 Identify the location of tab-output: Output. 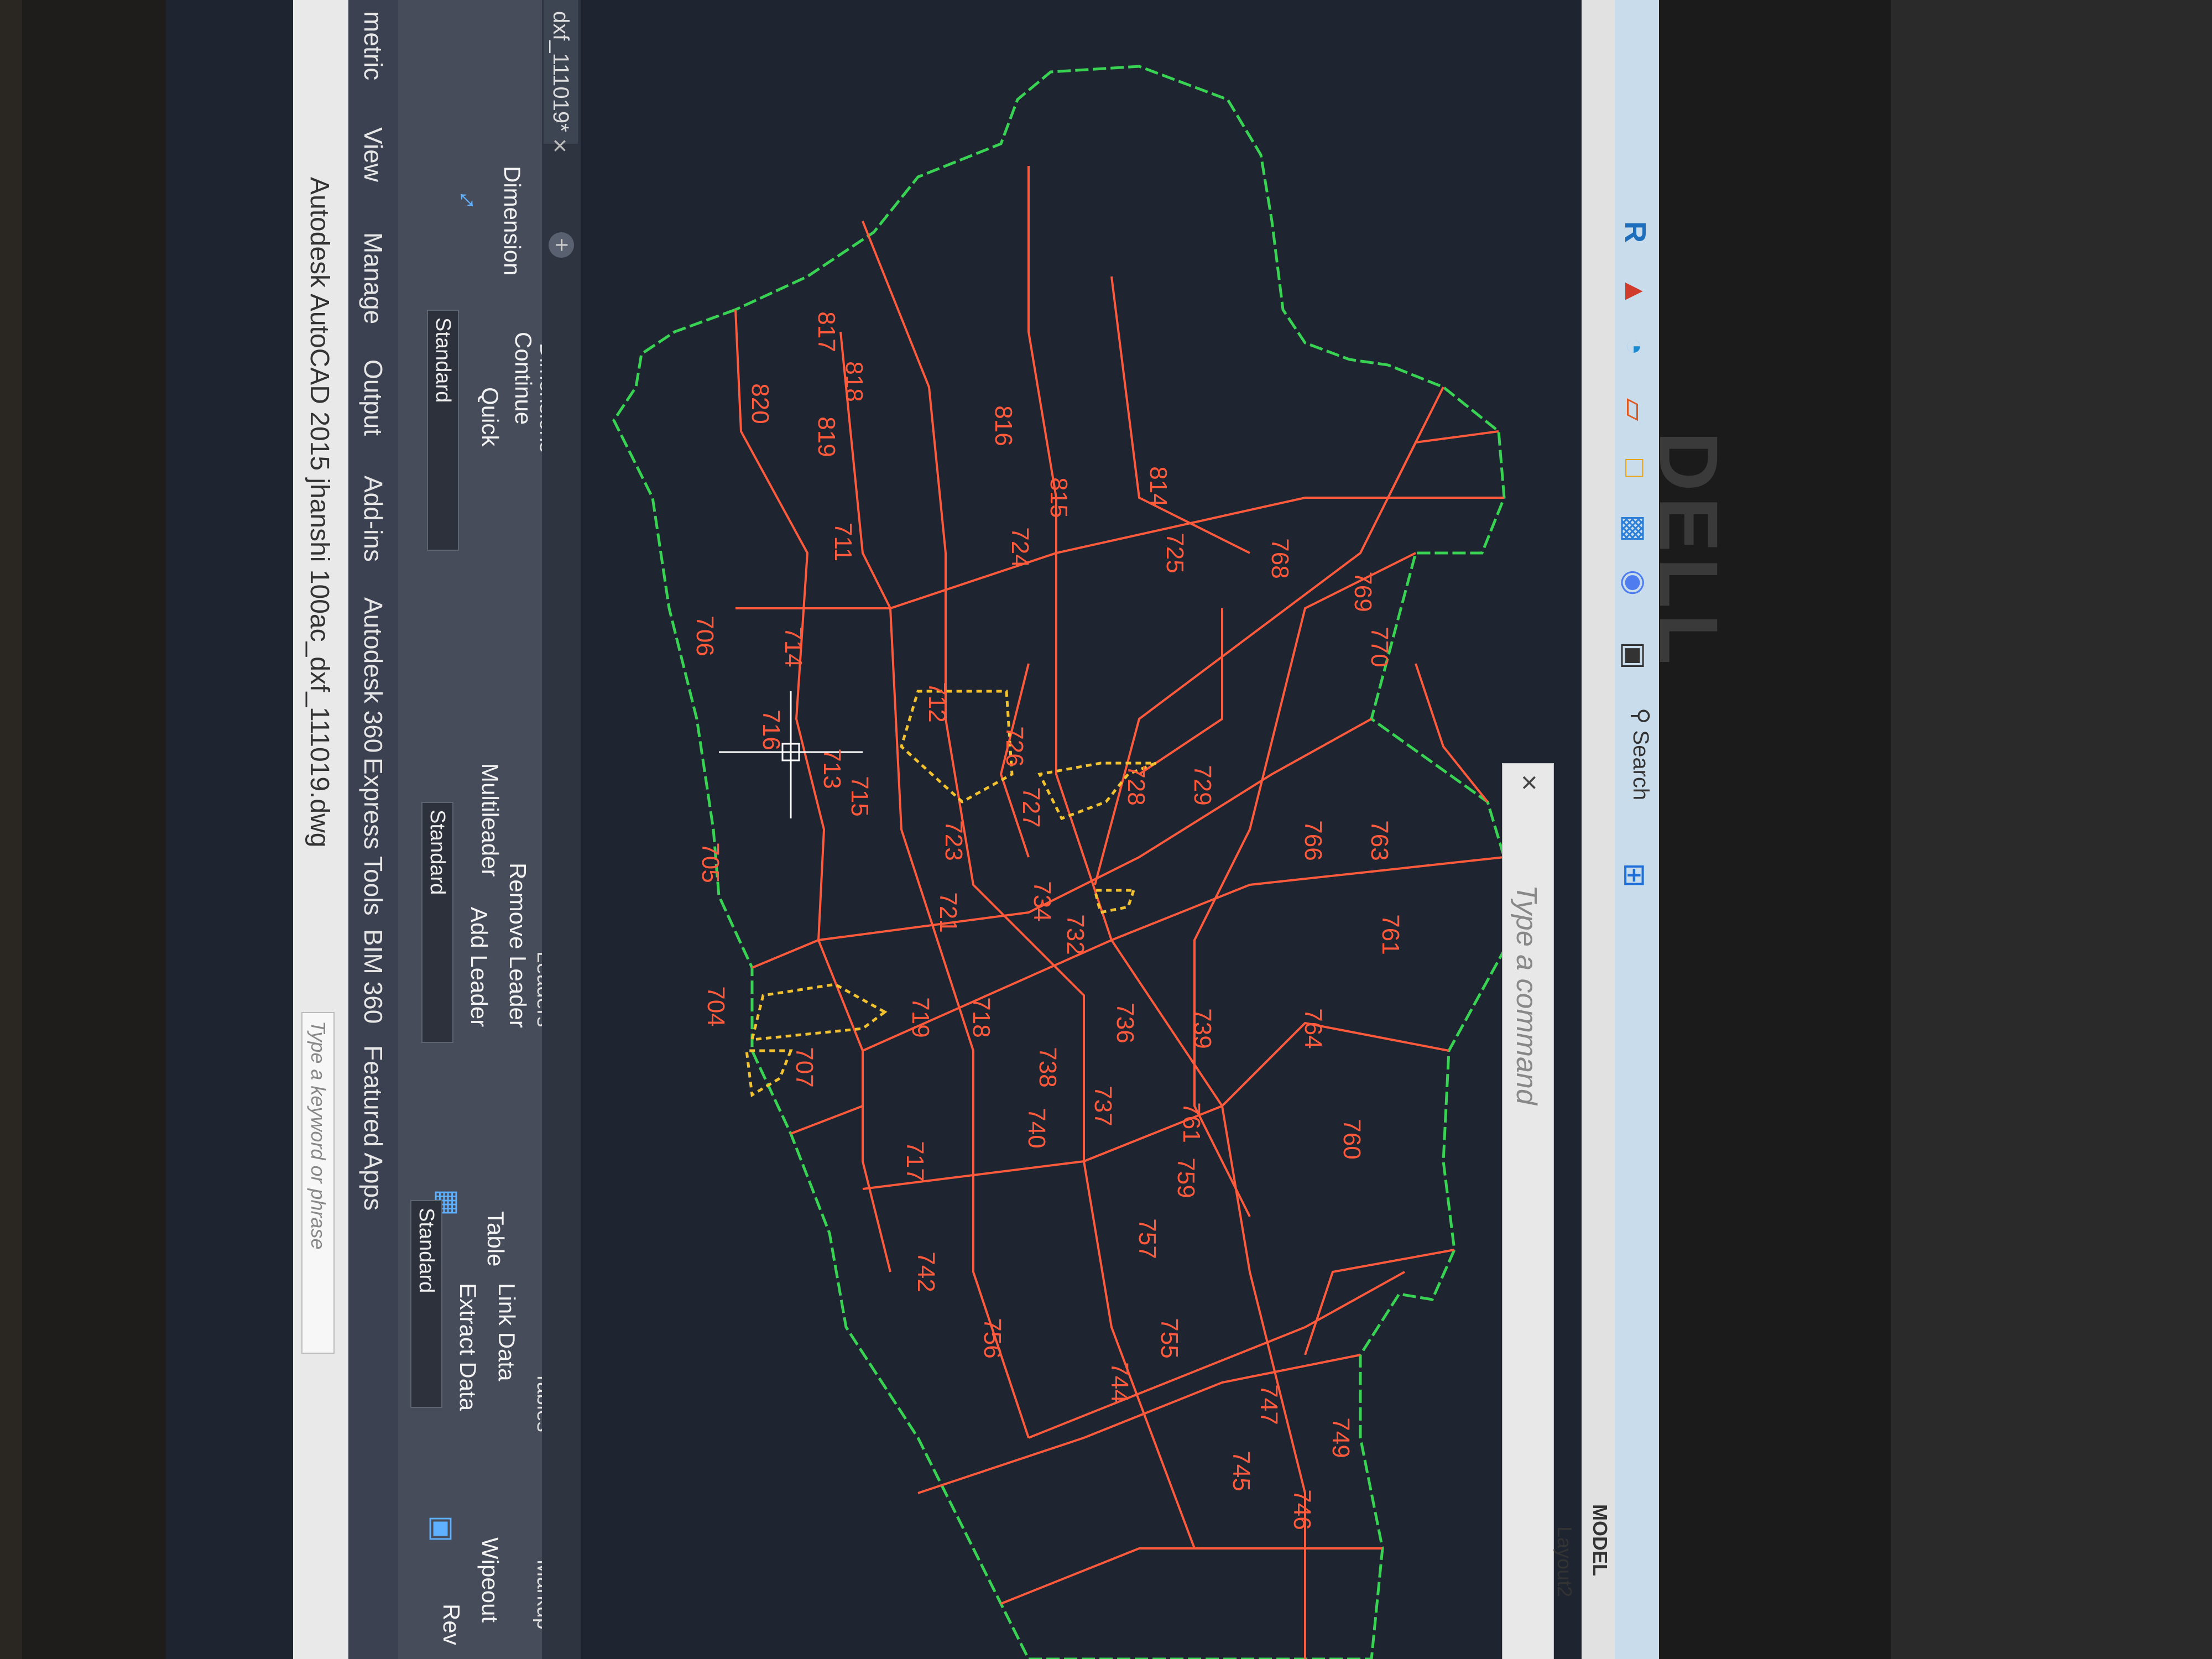
(373, 398).